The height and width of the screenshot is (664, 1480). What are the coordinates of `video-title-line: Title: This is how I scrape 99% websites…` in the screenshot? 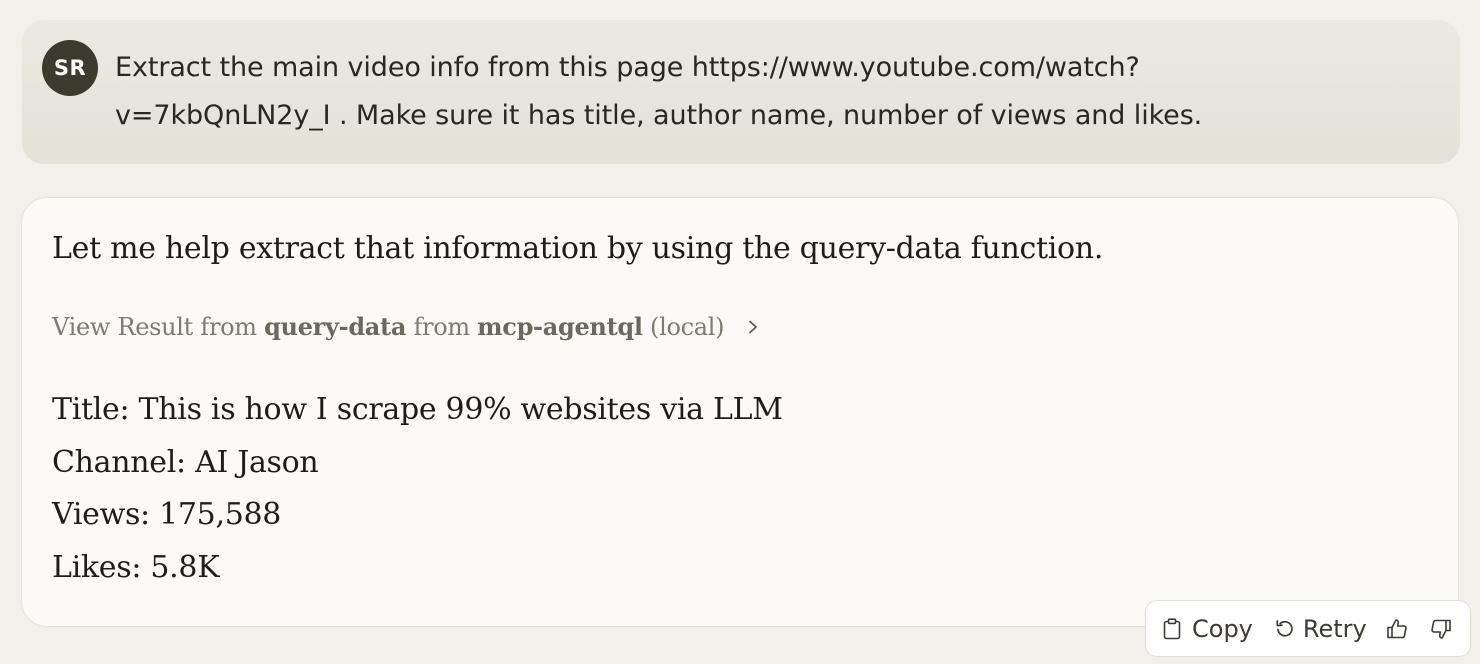 It's located at (417, 409).